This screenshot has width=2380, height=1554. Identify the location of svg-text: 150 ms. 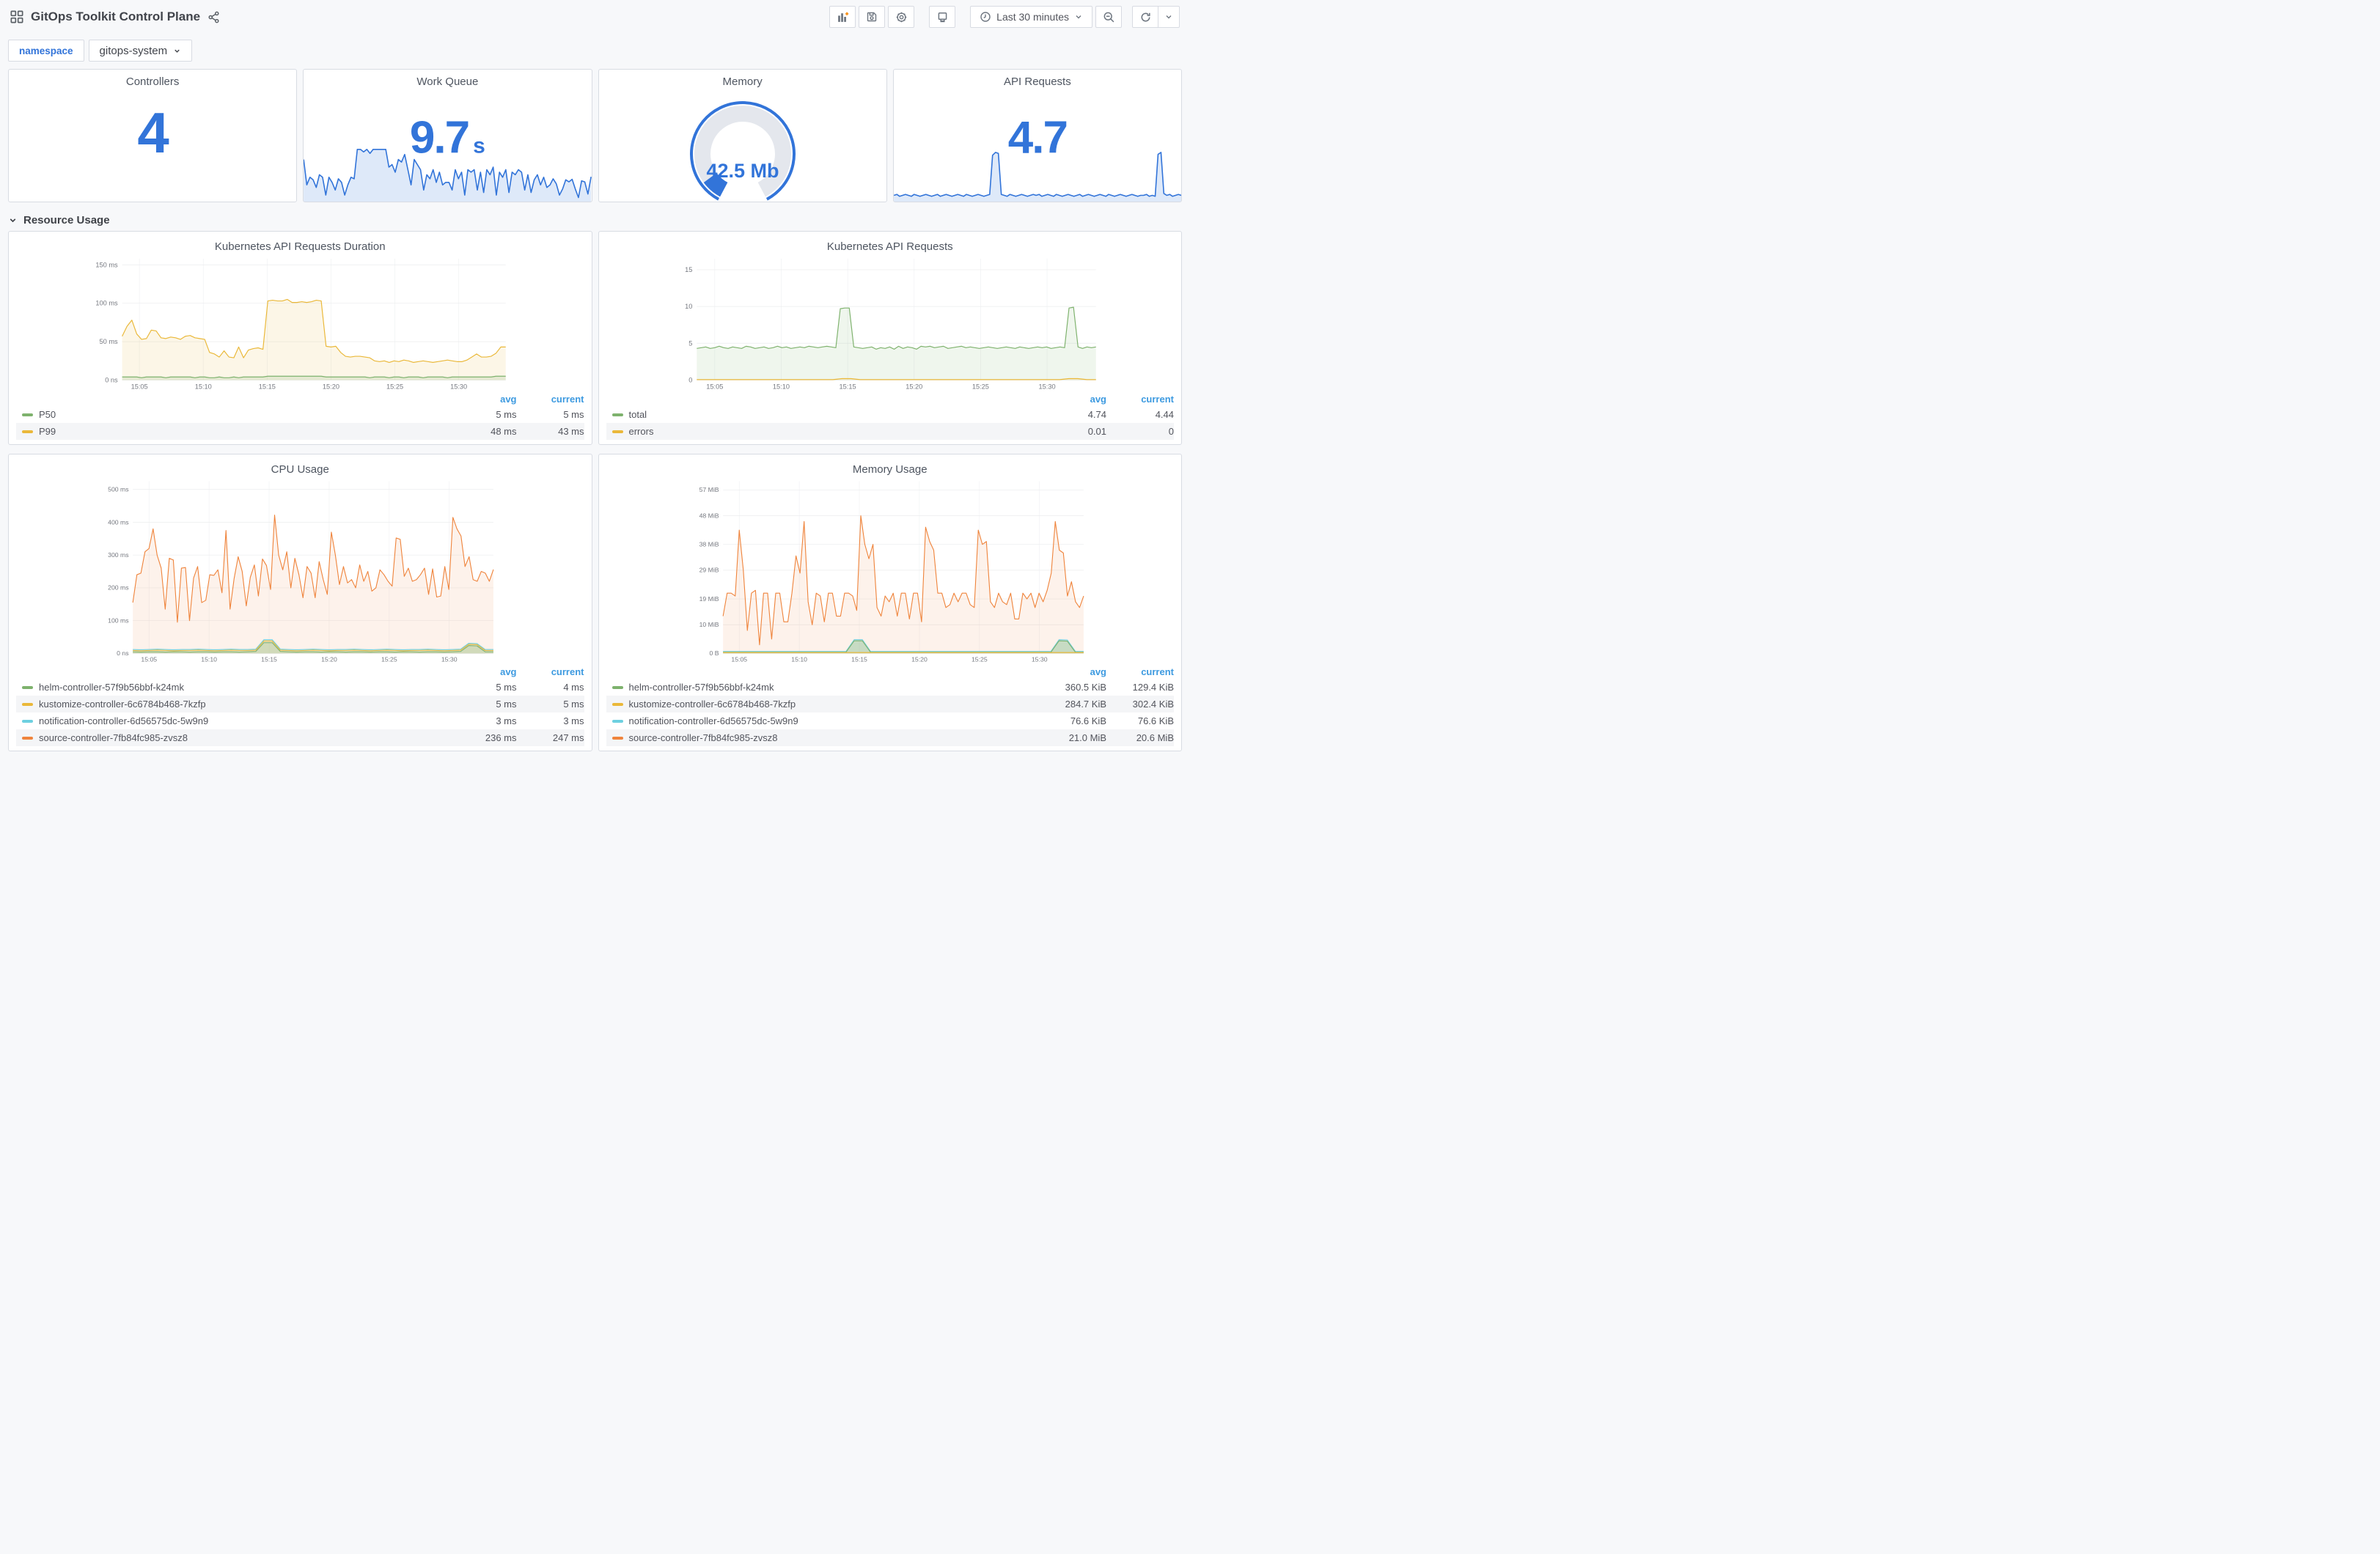
(107, 265).